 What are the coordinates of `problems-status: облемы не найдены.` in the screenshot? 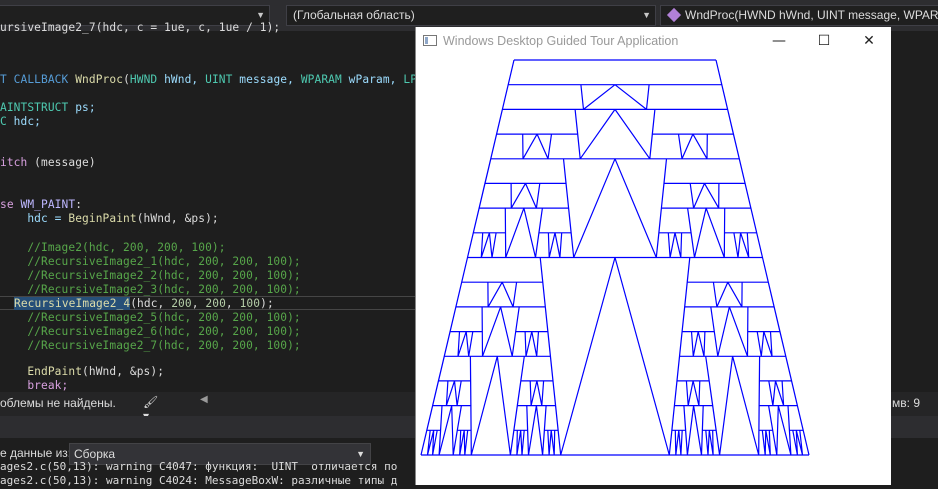 It's located at (58, 403).